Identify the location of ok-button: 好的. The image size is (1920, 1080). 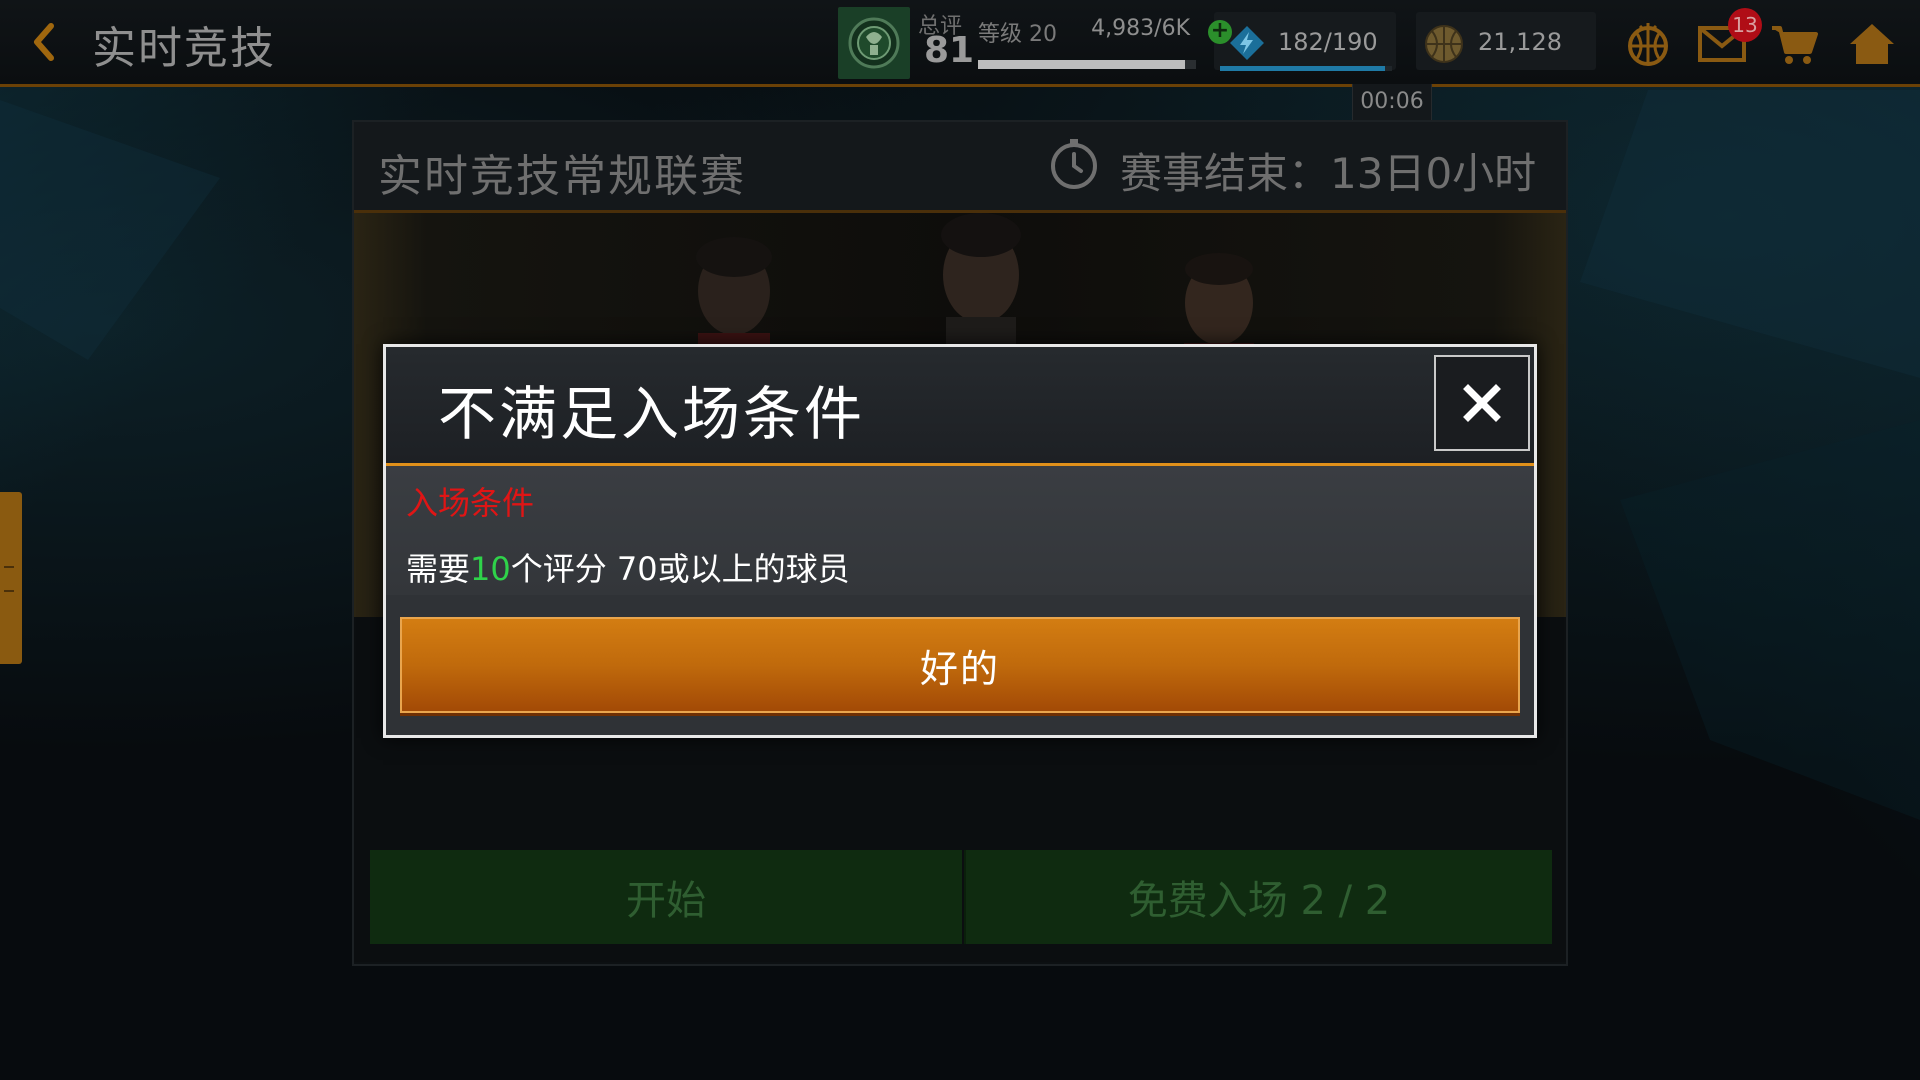
(960, 665).